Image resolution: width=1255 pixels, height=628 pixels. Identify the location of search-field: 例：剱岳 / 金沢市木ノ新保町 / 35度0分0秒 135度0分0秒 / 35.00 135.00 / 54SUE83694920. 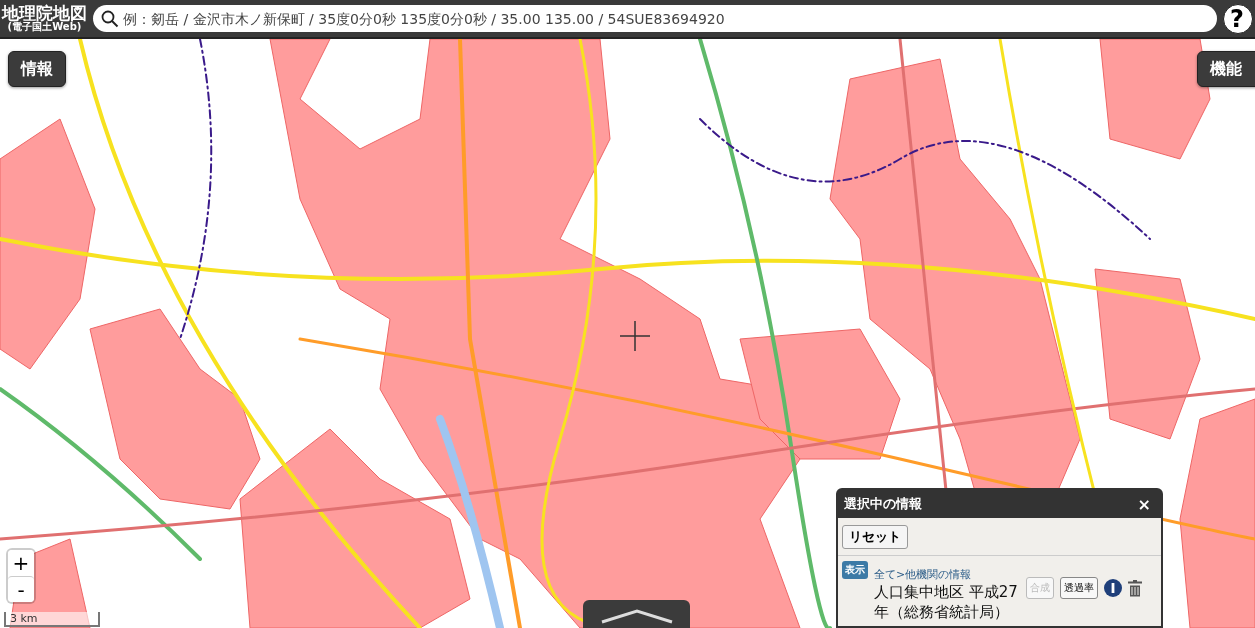
(655, 18).